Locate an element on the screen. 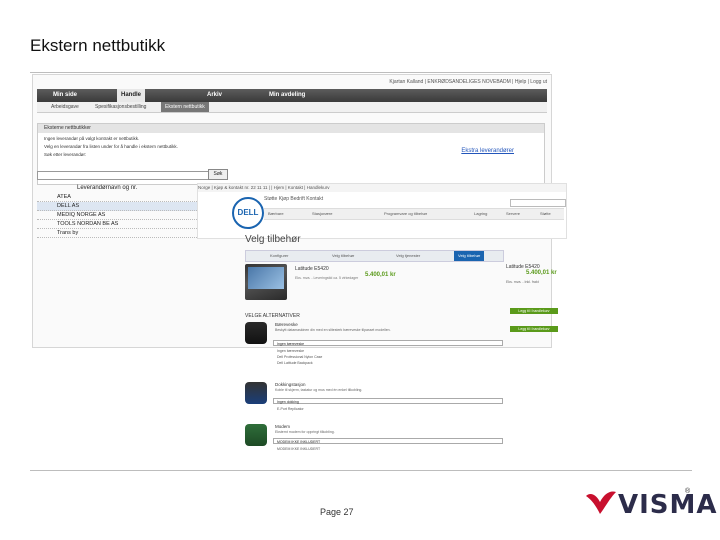  dell-search-input is located at coordinates (538, 203).